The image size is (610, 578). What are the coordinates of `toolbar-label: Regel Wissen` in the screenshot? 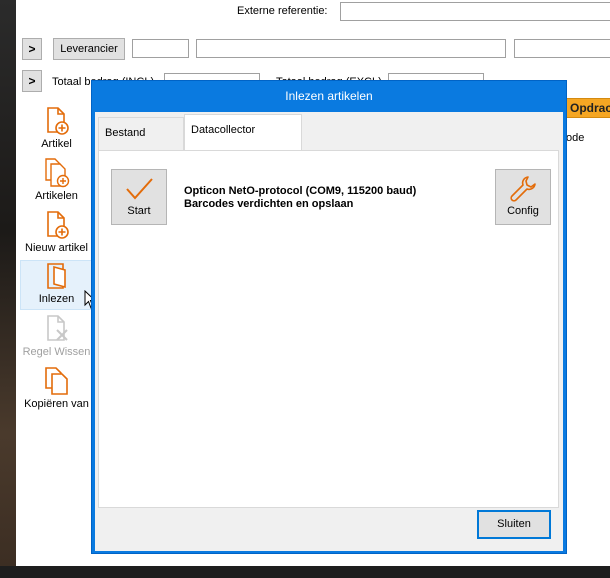 It's located at (56, 352).